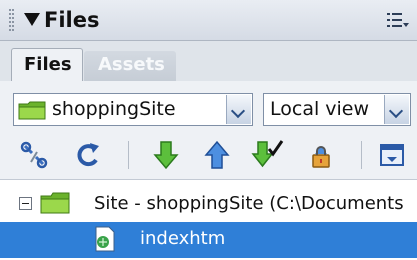  I want to click on panel-title: Files, so click(72, 20).